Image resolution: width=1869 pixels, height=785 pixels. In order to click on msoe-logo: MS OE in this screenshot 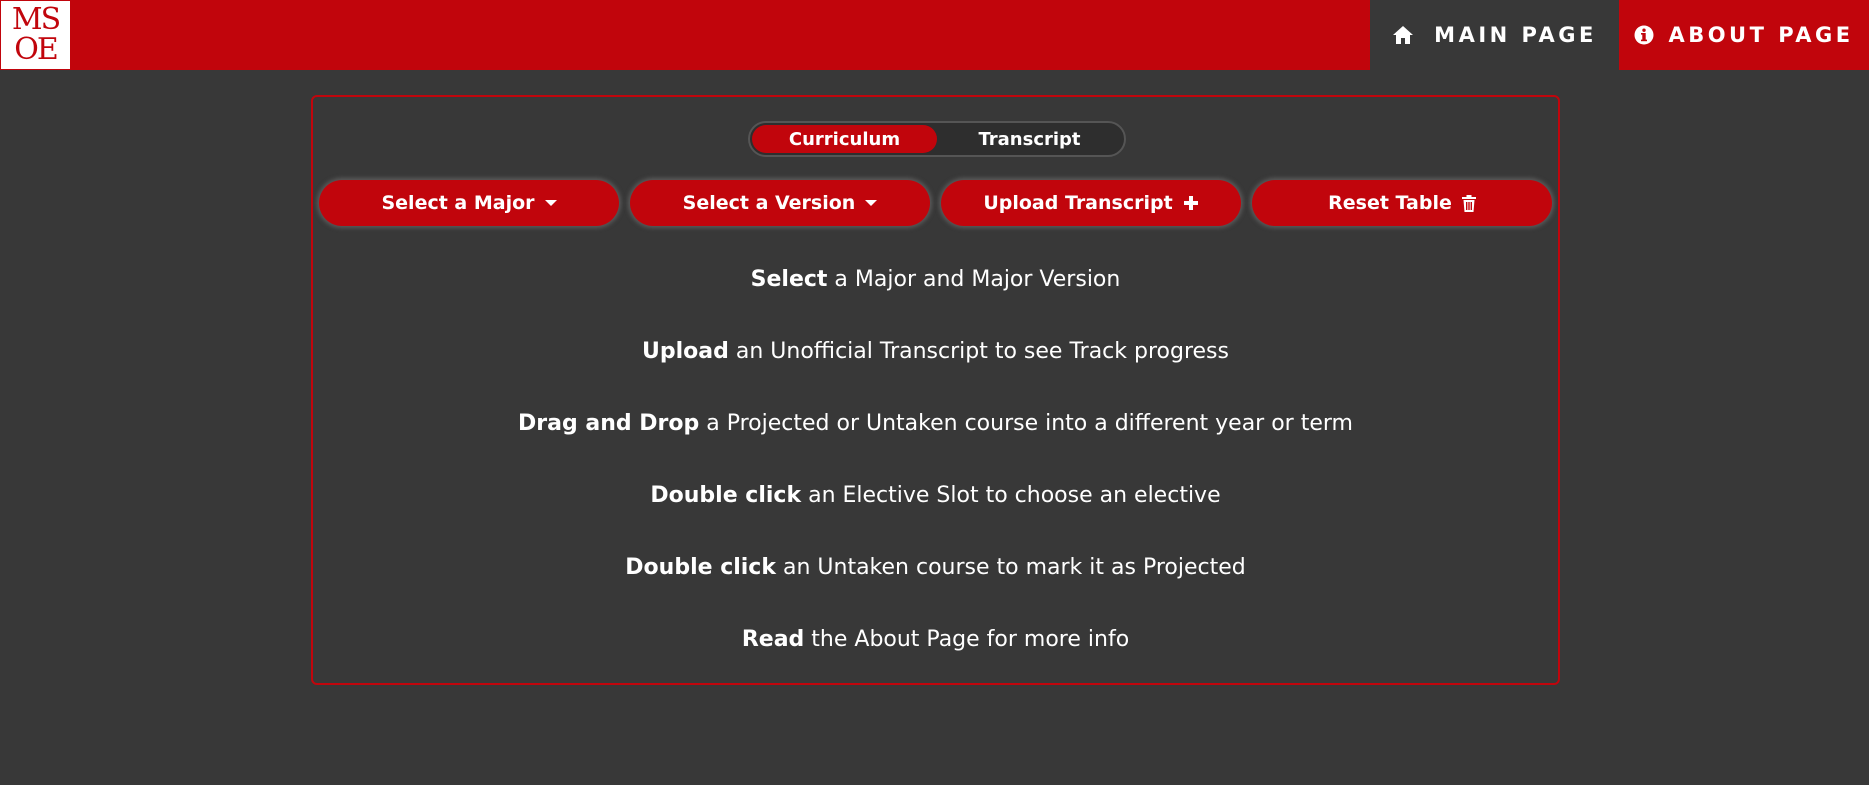, I will do `click(35, 35)`.